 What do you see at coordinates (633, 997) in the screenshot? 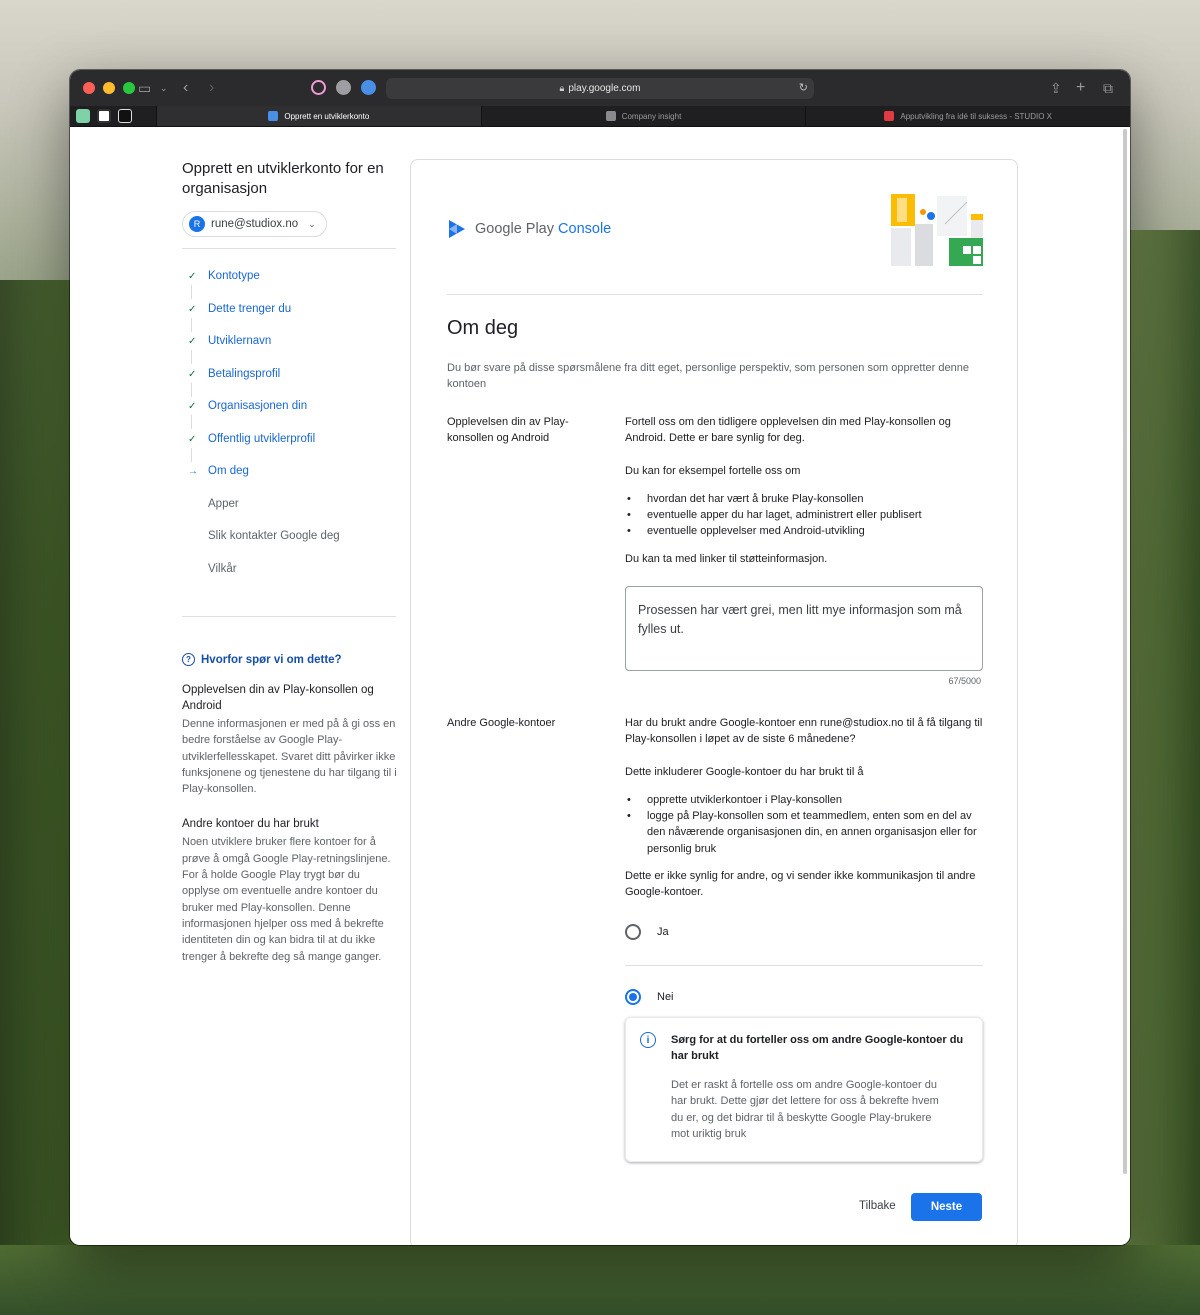
I see `radio-button-no` at bounding box center [633, 997].